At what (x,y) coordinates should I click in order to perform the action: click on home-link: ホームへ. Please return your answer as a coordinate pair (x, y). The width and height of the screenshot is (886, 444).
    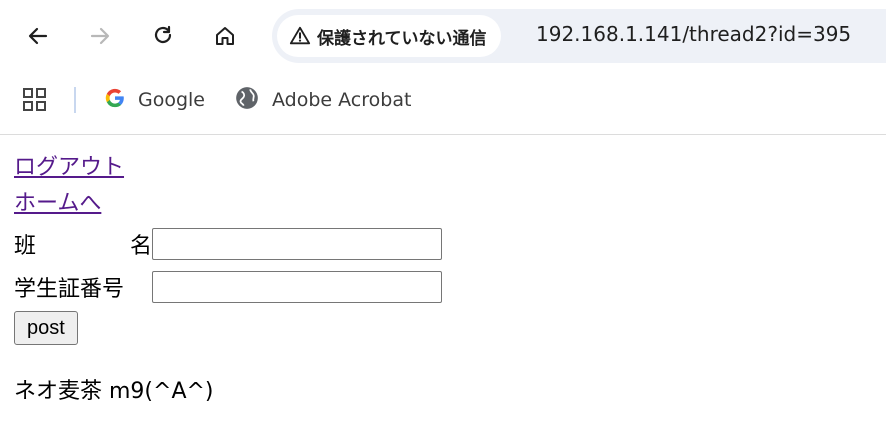
    Looking at the image, I should click on (444, 204).